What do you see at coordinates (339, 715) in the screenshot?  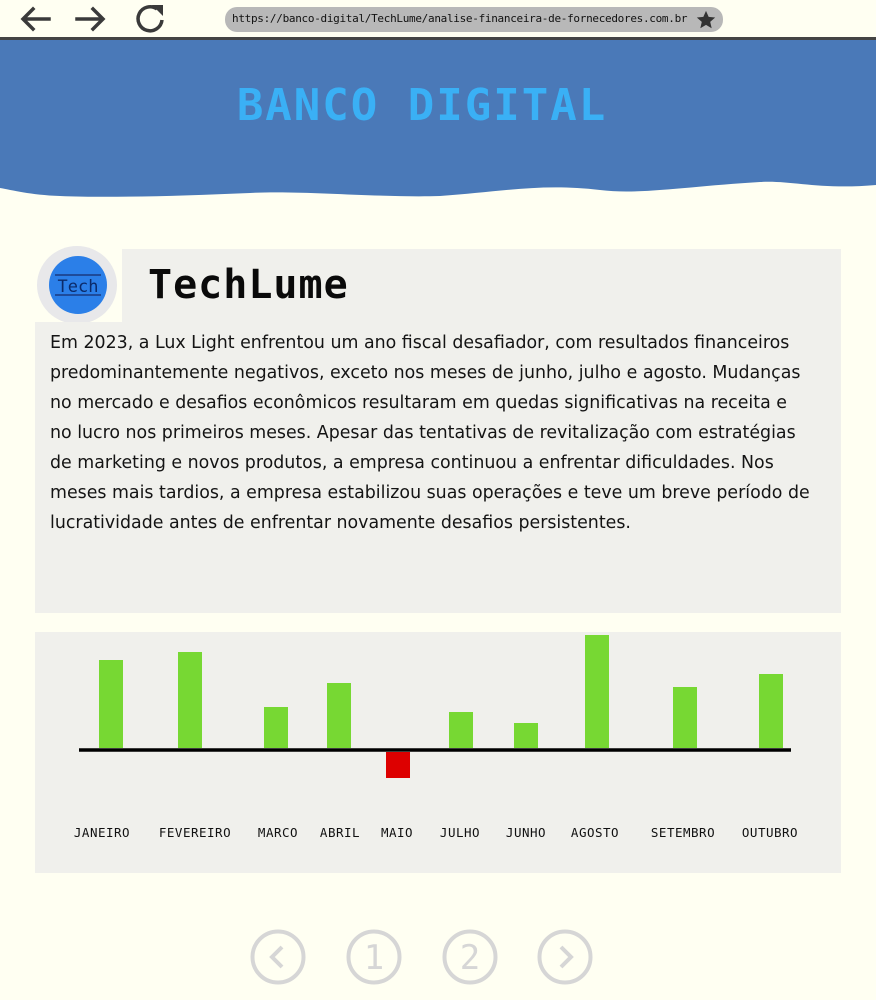 I see `chart-bar-abril` at bounding box center [339, 715].